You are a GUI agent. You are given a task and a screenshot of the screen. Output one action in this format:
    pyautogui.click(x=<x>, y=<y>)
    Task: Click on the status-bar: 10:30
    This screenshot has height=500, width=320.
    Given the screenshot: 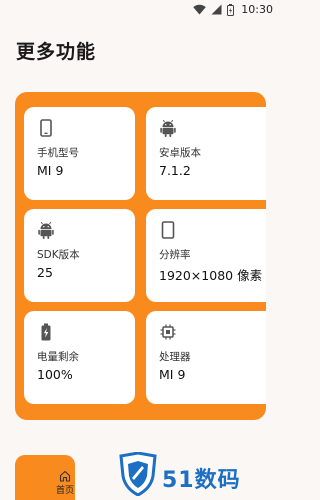 What is the action you would take?
    pyautogui.click(x=140, y=10)
    